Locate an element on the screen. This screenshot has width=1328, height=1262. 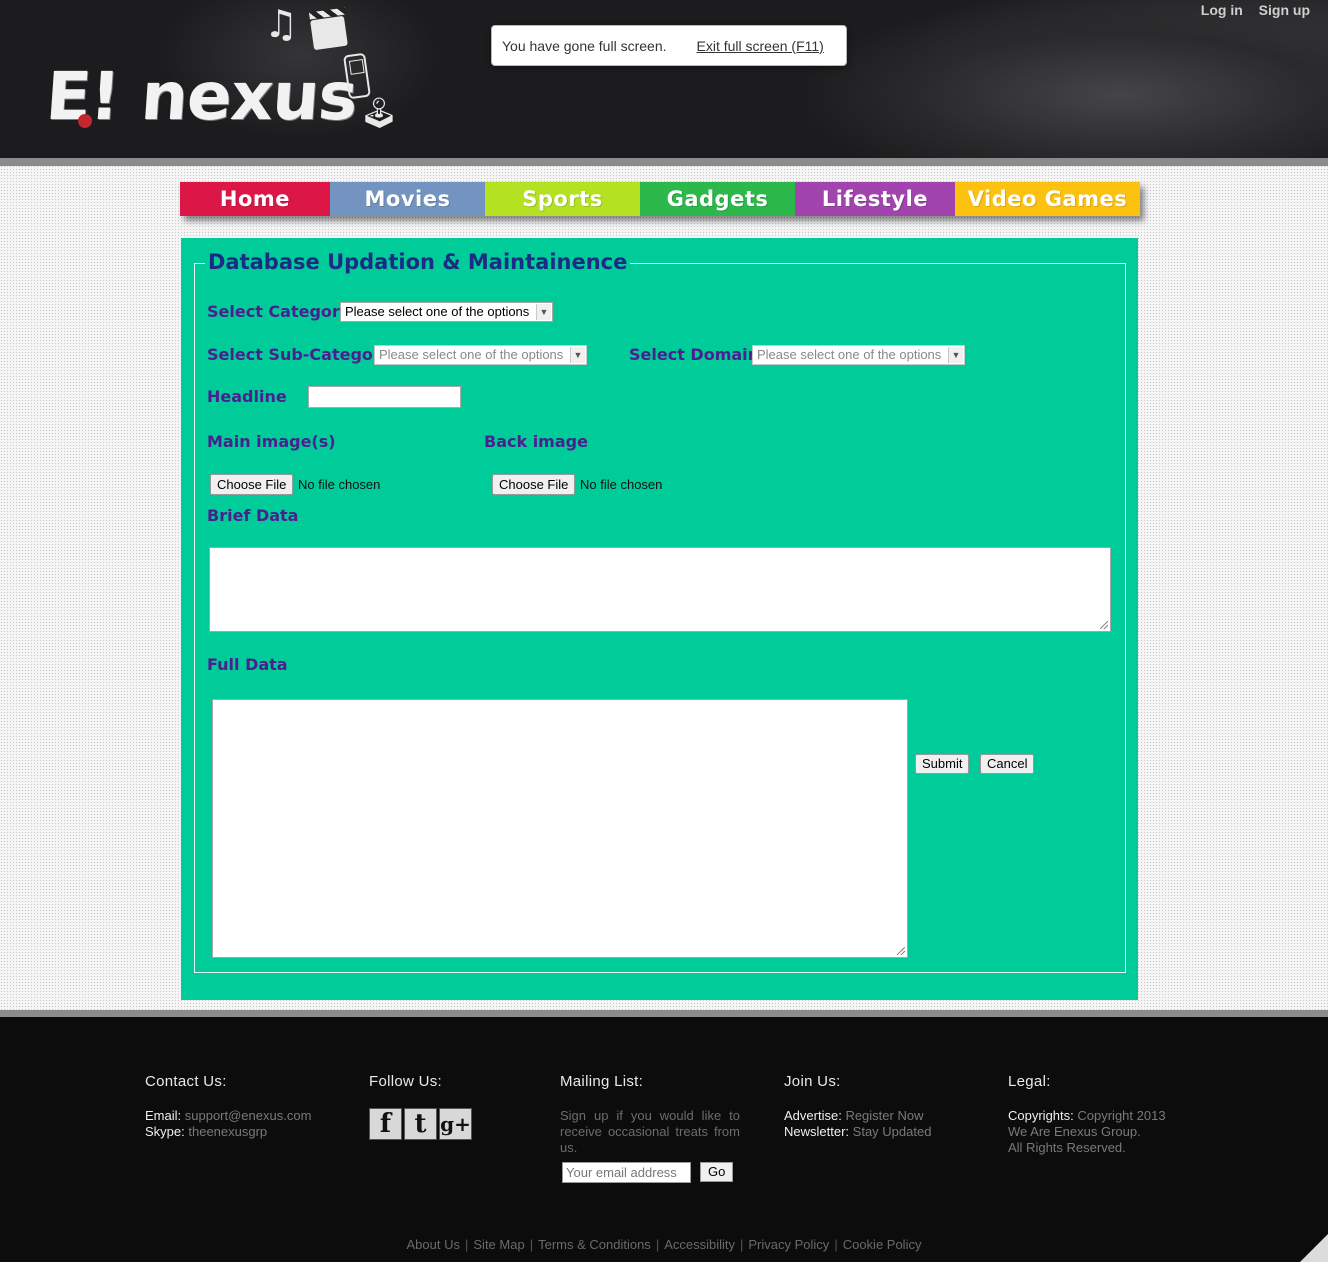
category-label: Select Category : is located at coordinates (285, 311).